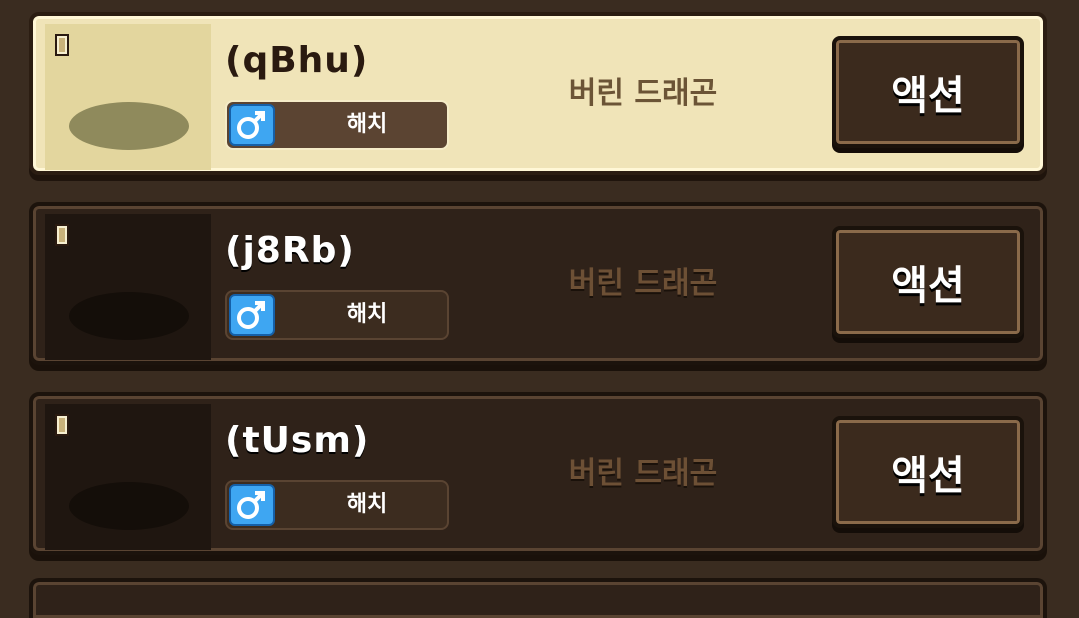 The image size is (1079, 618). Describe the element at coordinates (290, 250) in the screenshot. I see `dragon-name: (j8Rb)` at that location.